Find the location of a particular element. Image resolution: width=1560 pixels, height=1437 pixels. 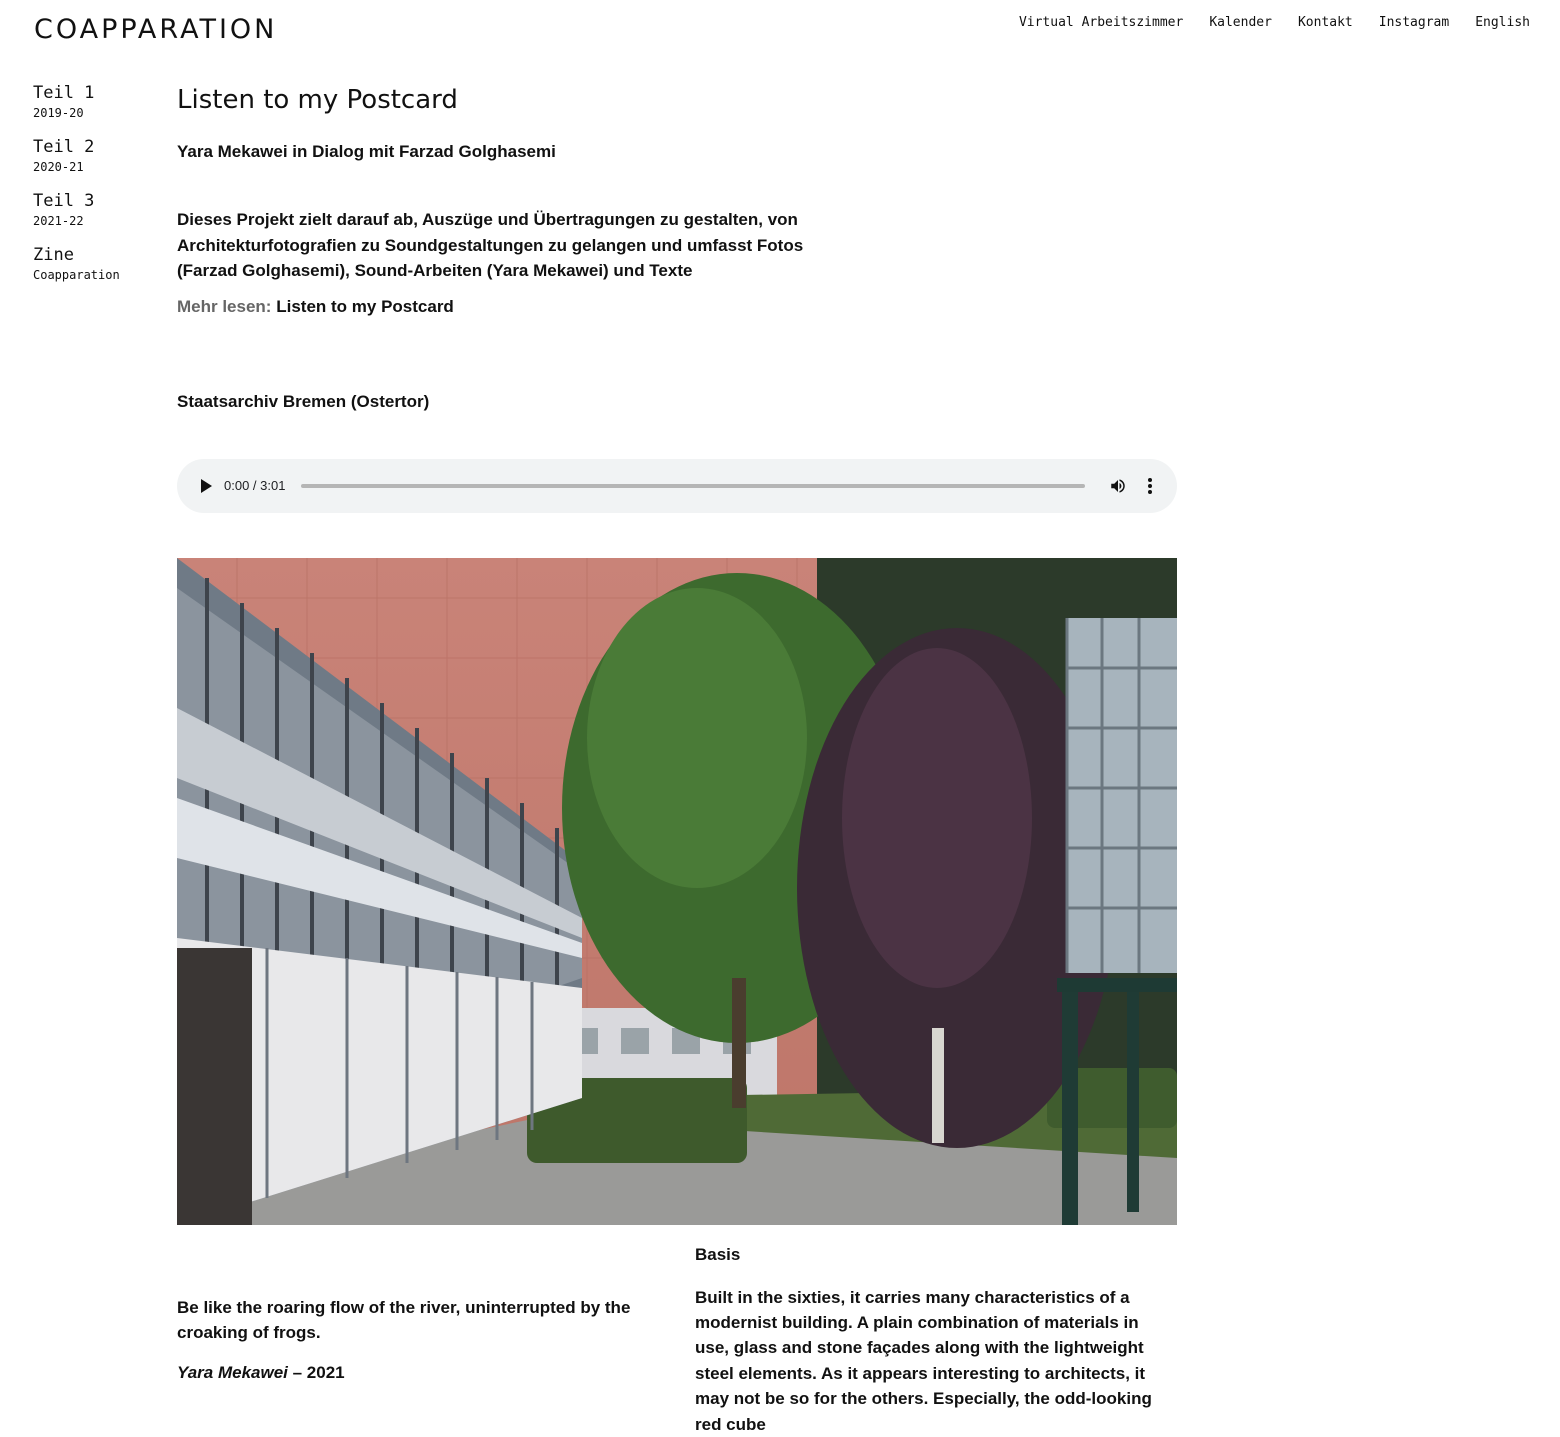

play-button is located at coordinates (206, 486).